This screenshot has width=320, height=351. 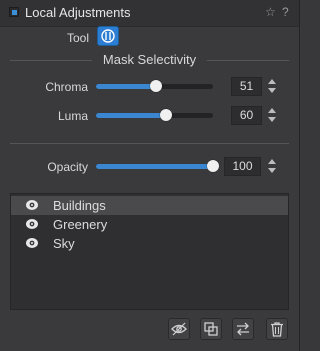 I want to click on chroma-slider-knob, so click(x=156, y=86).